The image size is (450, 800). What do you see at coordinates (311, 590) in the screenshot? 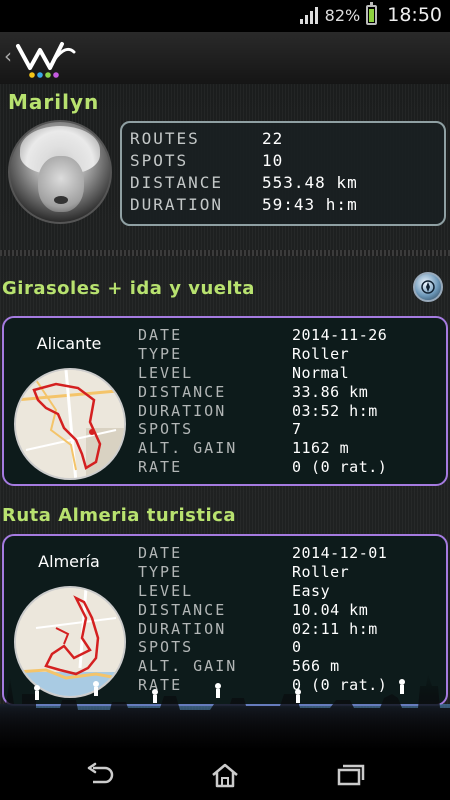
I see `detail-value: Easy` at bounding box center [311, 590].